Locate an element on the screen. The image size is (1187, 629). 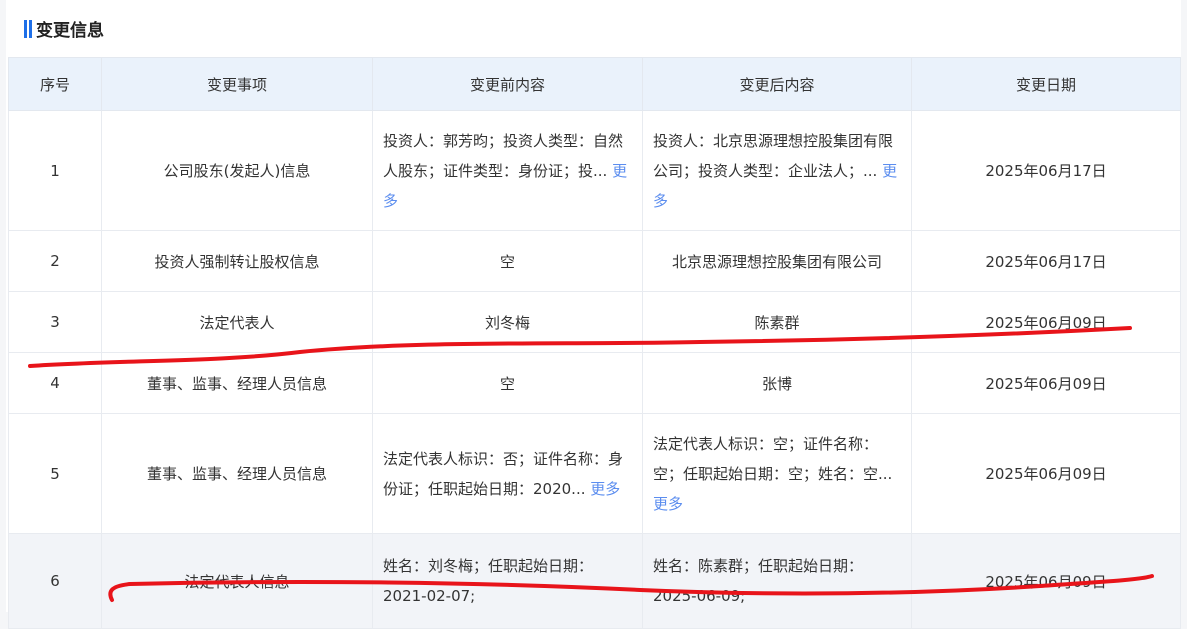
header-item: 变更事项 is located at coordinates (237, 84).